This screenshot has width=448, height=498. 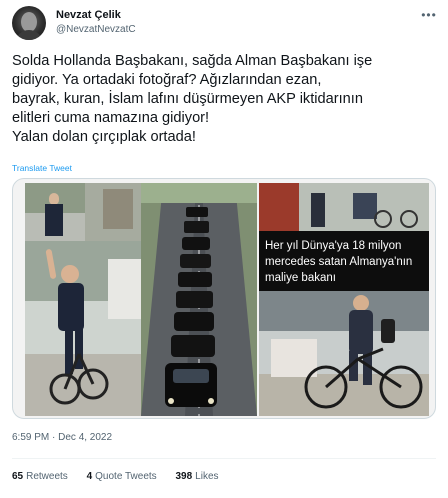 What do you see at coordinates (18, 476) in the screenshot?
I see `retweets-count: 65` at bounding box center [18, 476].